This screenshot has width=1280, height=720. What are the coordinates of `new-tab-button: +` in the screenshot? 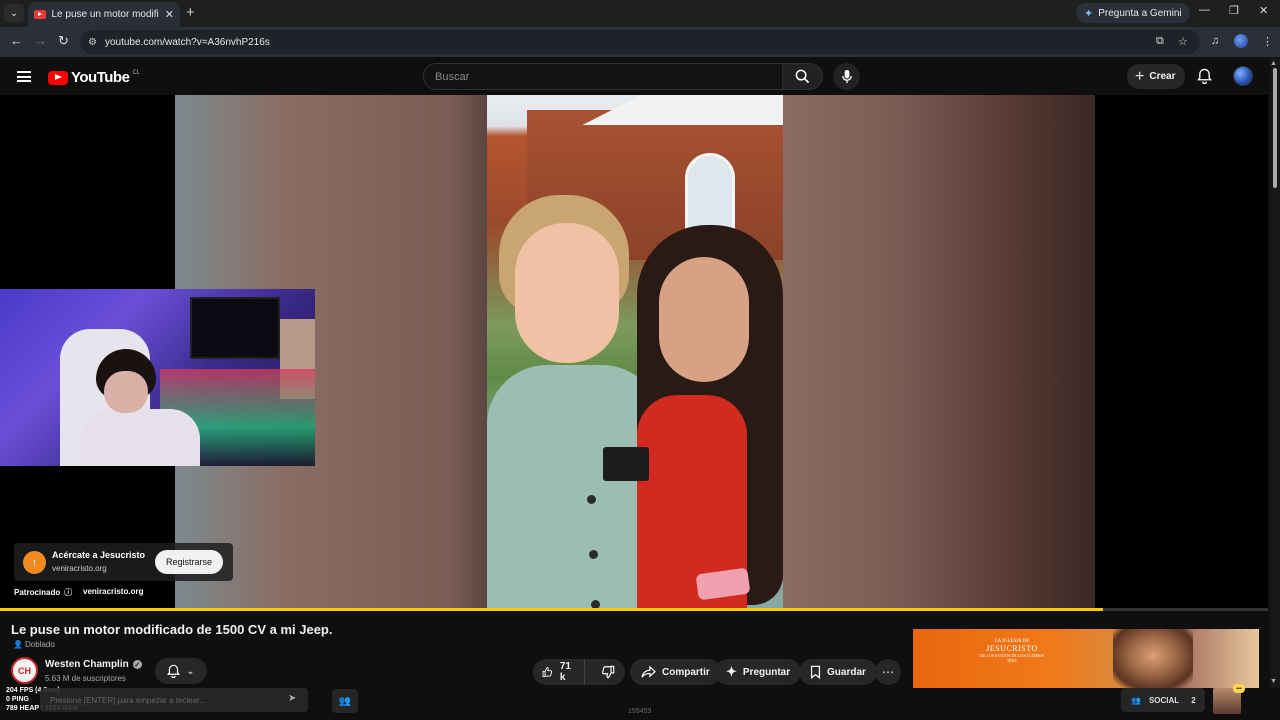 It's located at (190, 12).